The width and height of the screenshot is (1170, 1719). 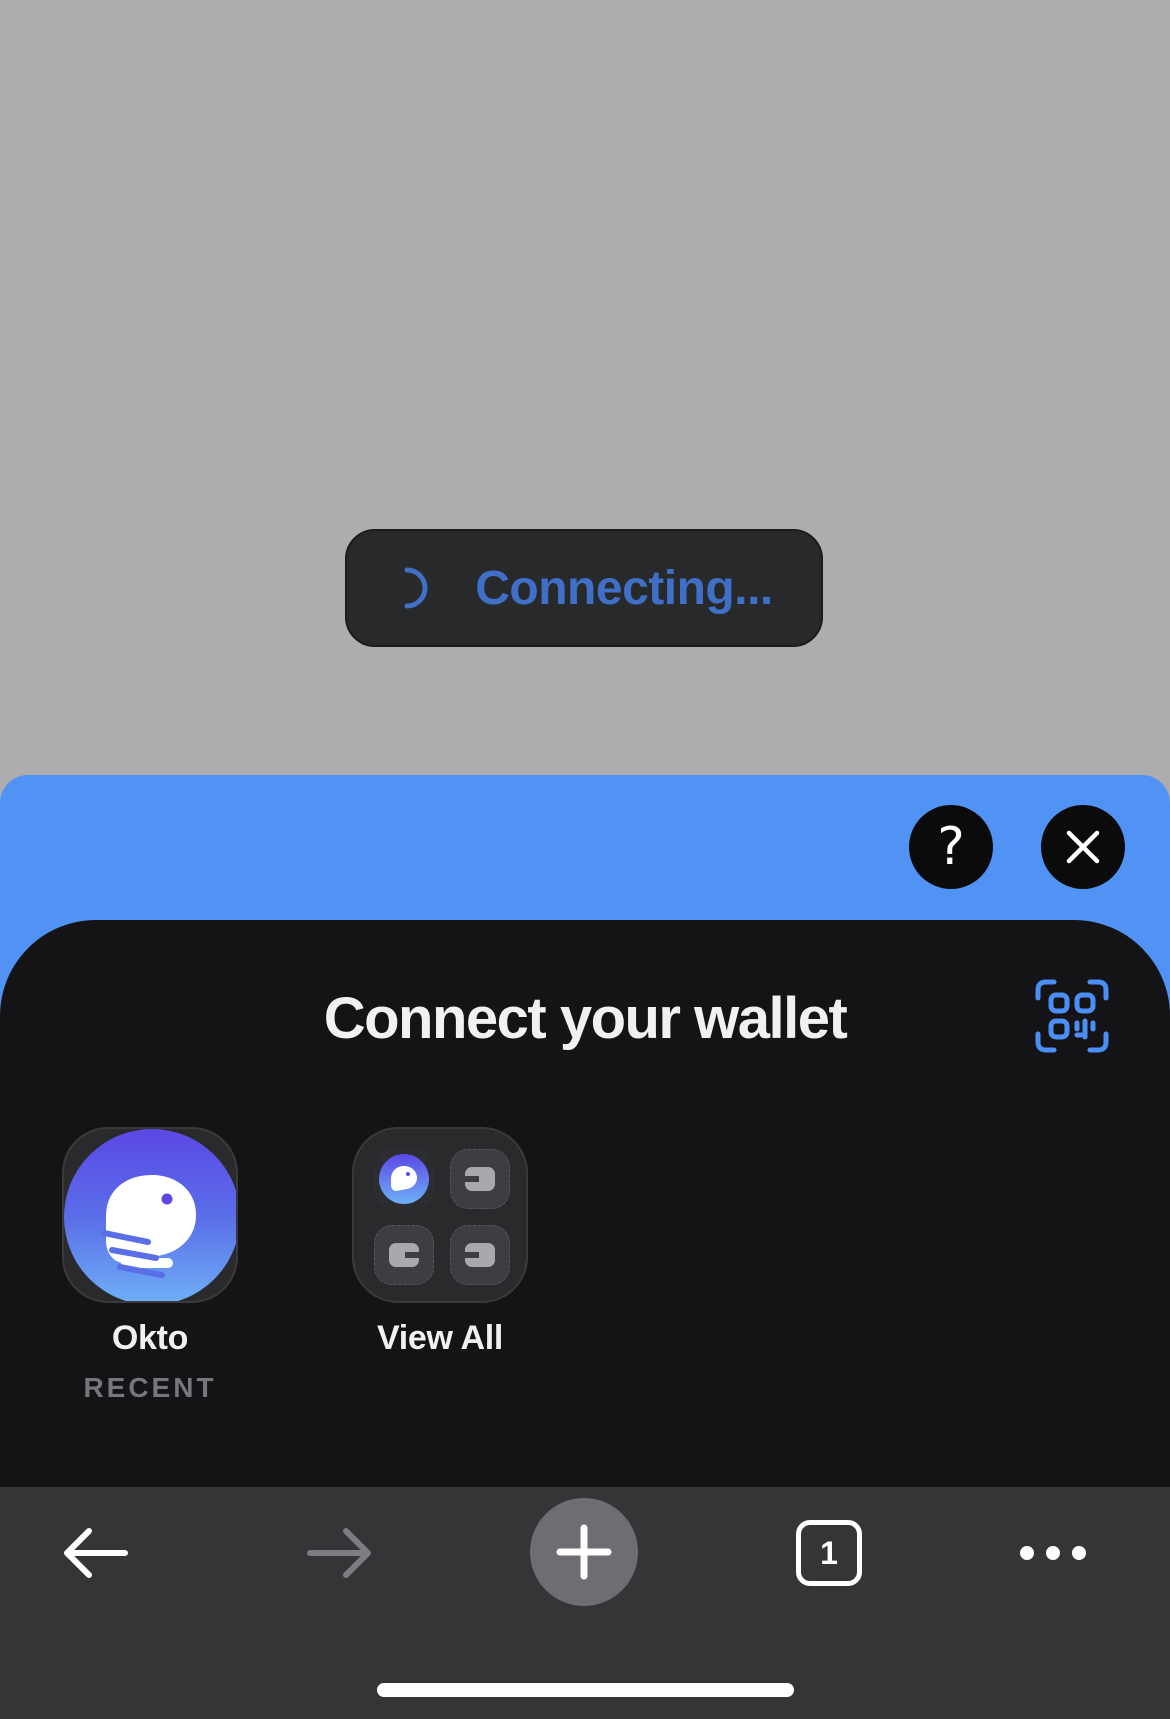 I want to click on wallet-grid-icon, so click(x=442, y=1217).